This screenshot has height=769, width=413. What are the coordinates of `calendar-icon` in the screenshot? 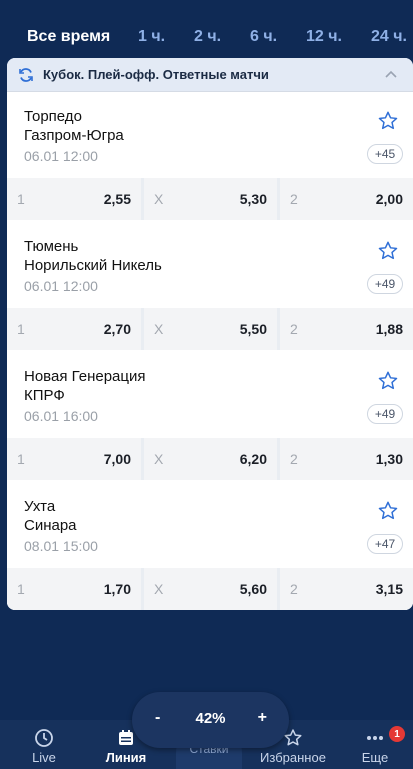 It's located at (126, 738).